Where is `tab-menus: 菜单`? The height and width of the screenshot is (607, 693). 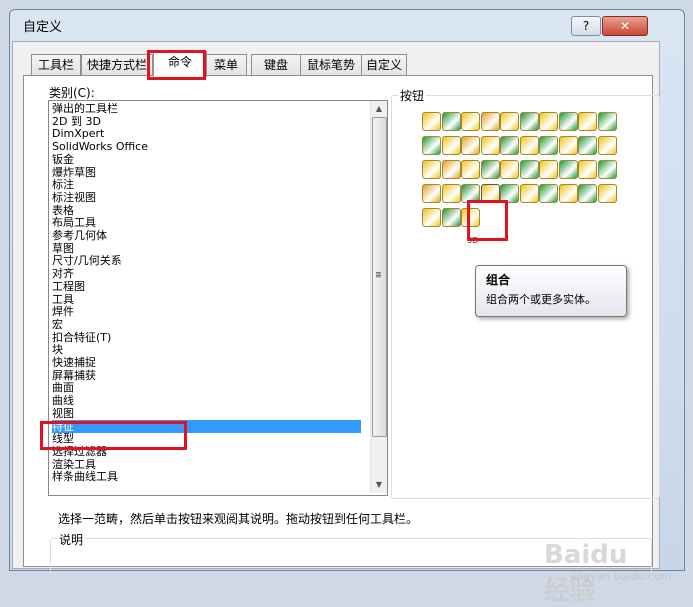
tab-menus: 菜单 is located at coordinates (226, 65).